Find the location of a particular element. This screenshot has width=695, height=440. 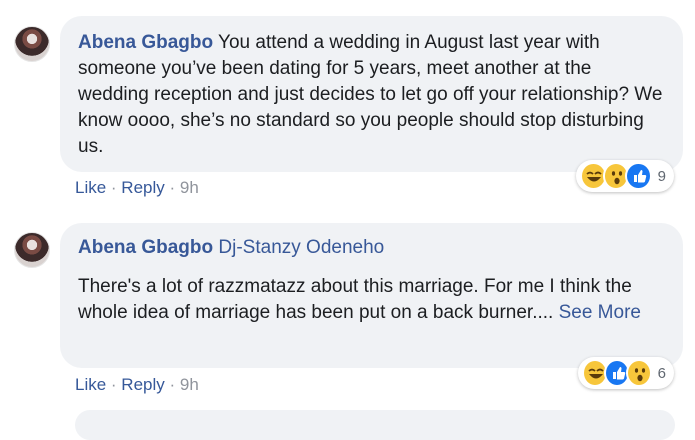

wow-icon is located at coordinates (638, 373).